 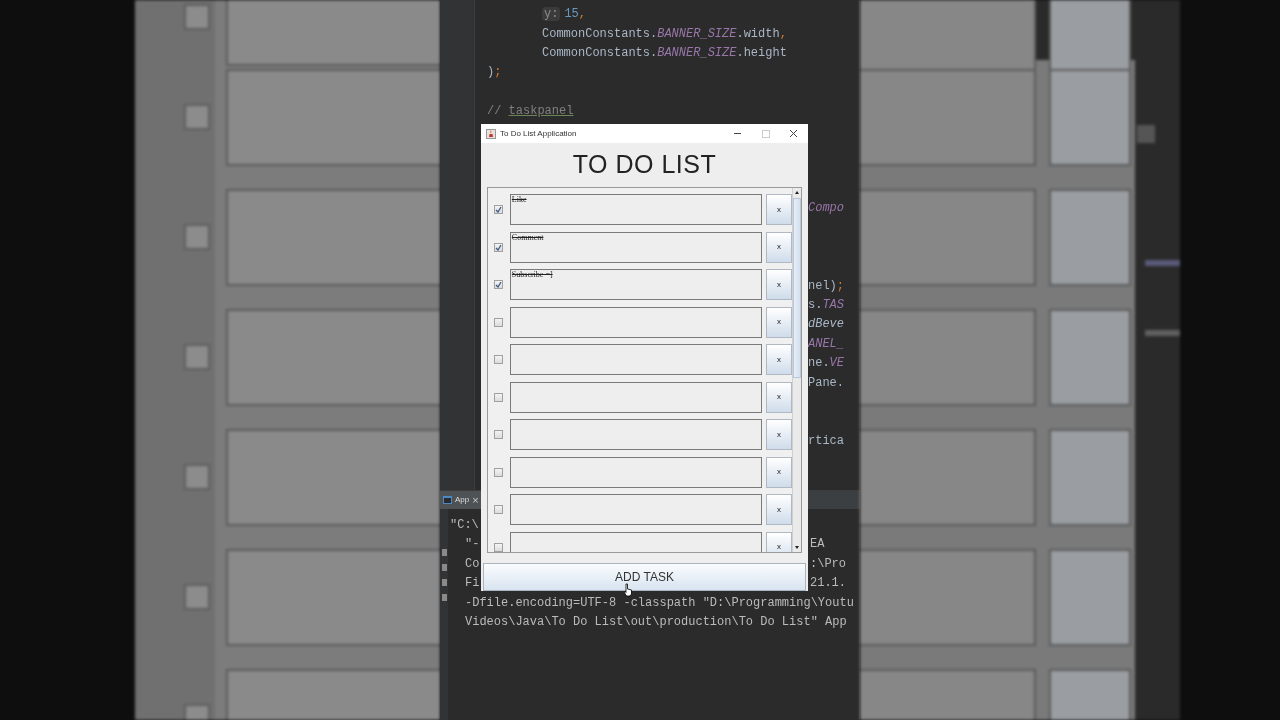 What do you see at coordinates (636, 284) in the screenshot?
I see `task-field: Subscribe =]` at bounding box center [636, 284].